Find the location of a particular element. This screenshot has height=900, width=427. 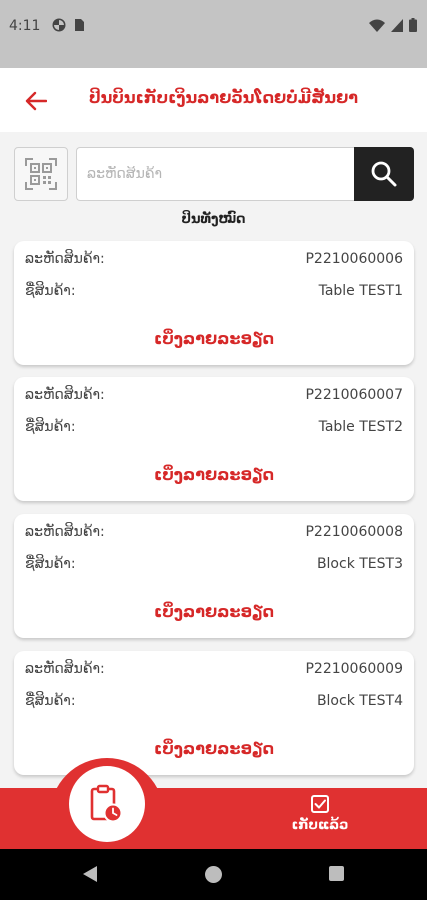

pending-collection-button is located at coordinates (107, 804).